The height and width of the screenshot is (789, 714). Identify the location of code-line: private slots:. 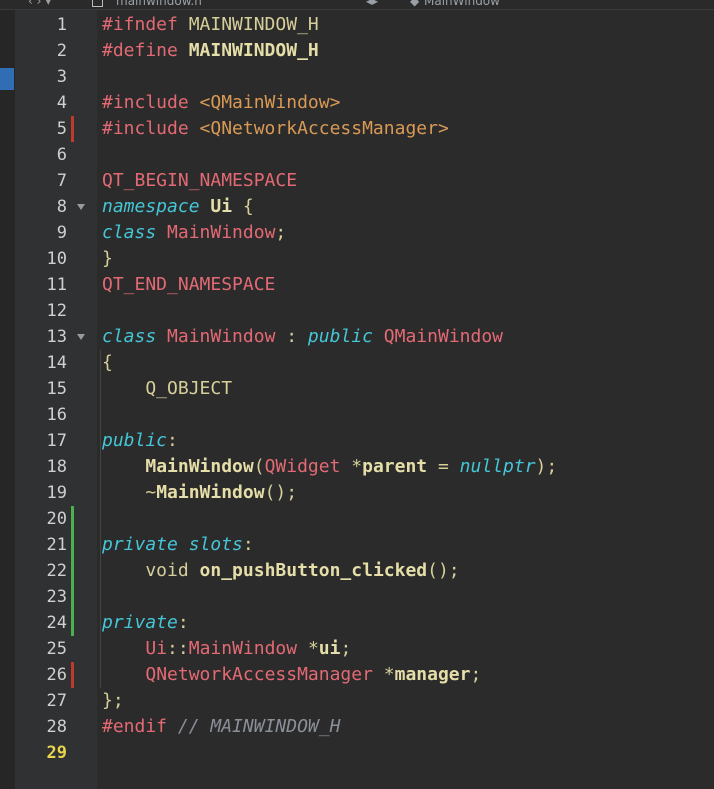
(178, 545).